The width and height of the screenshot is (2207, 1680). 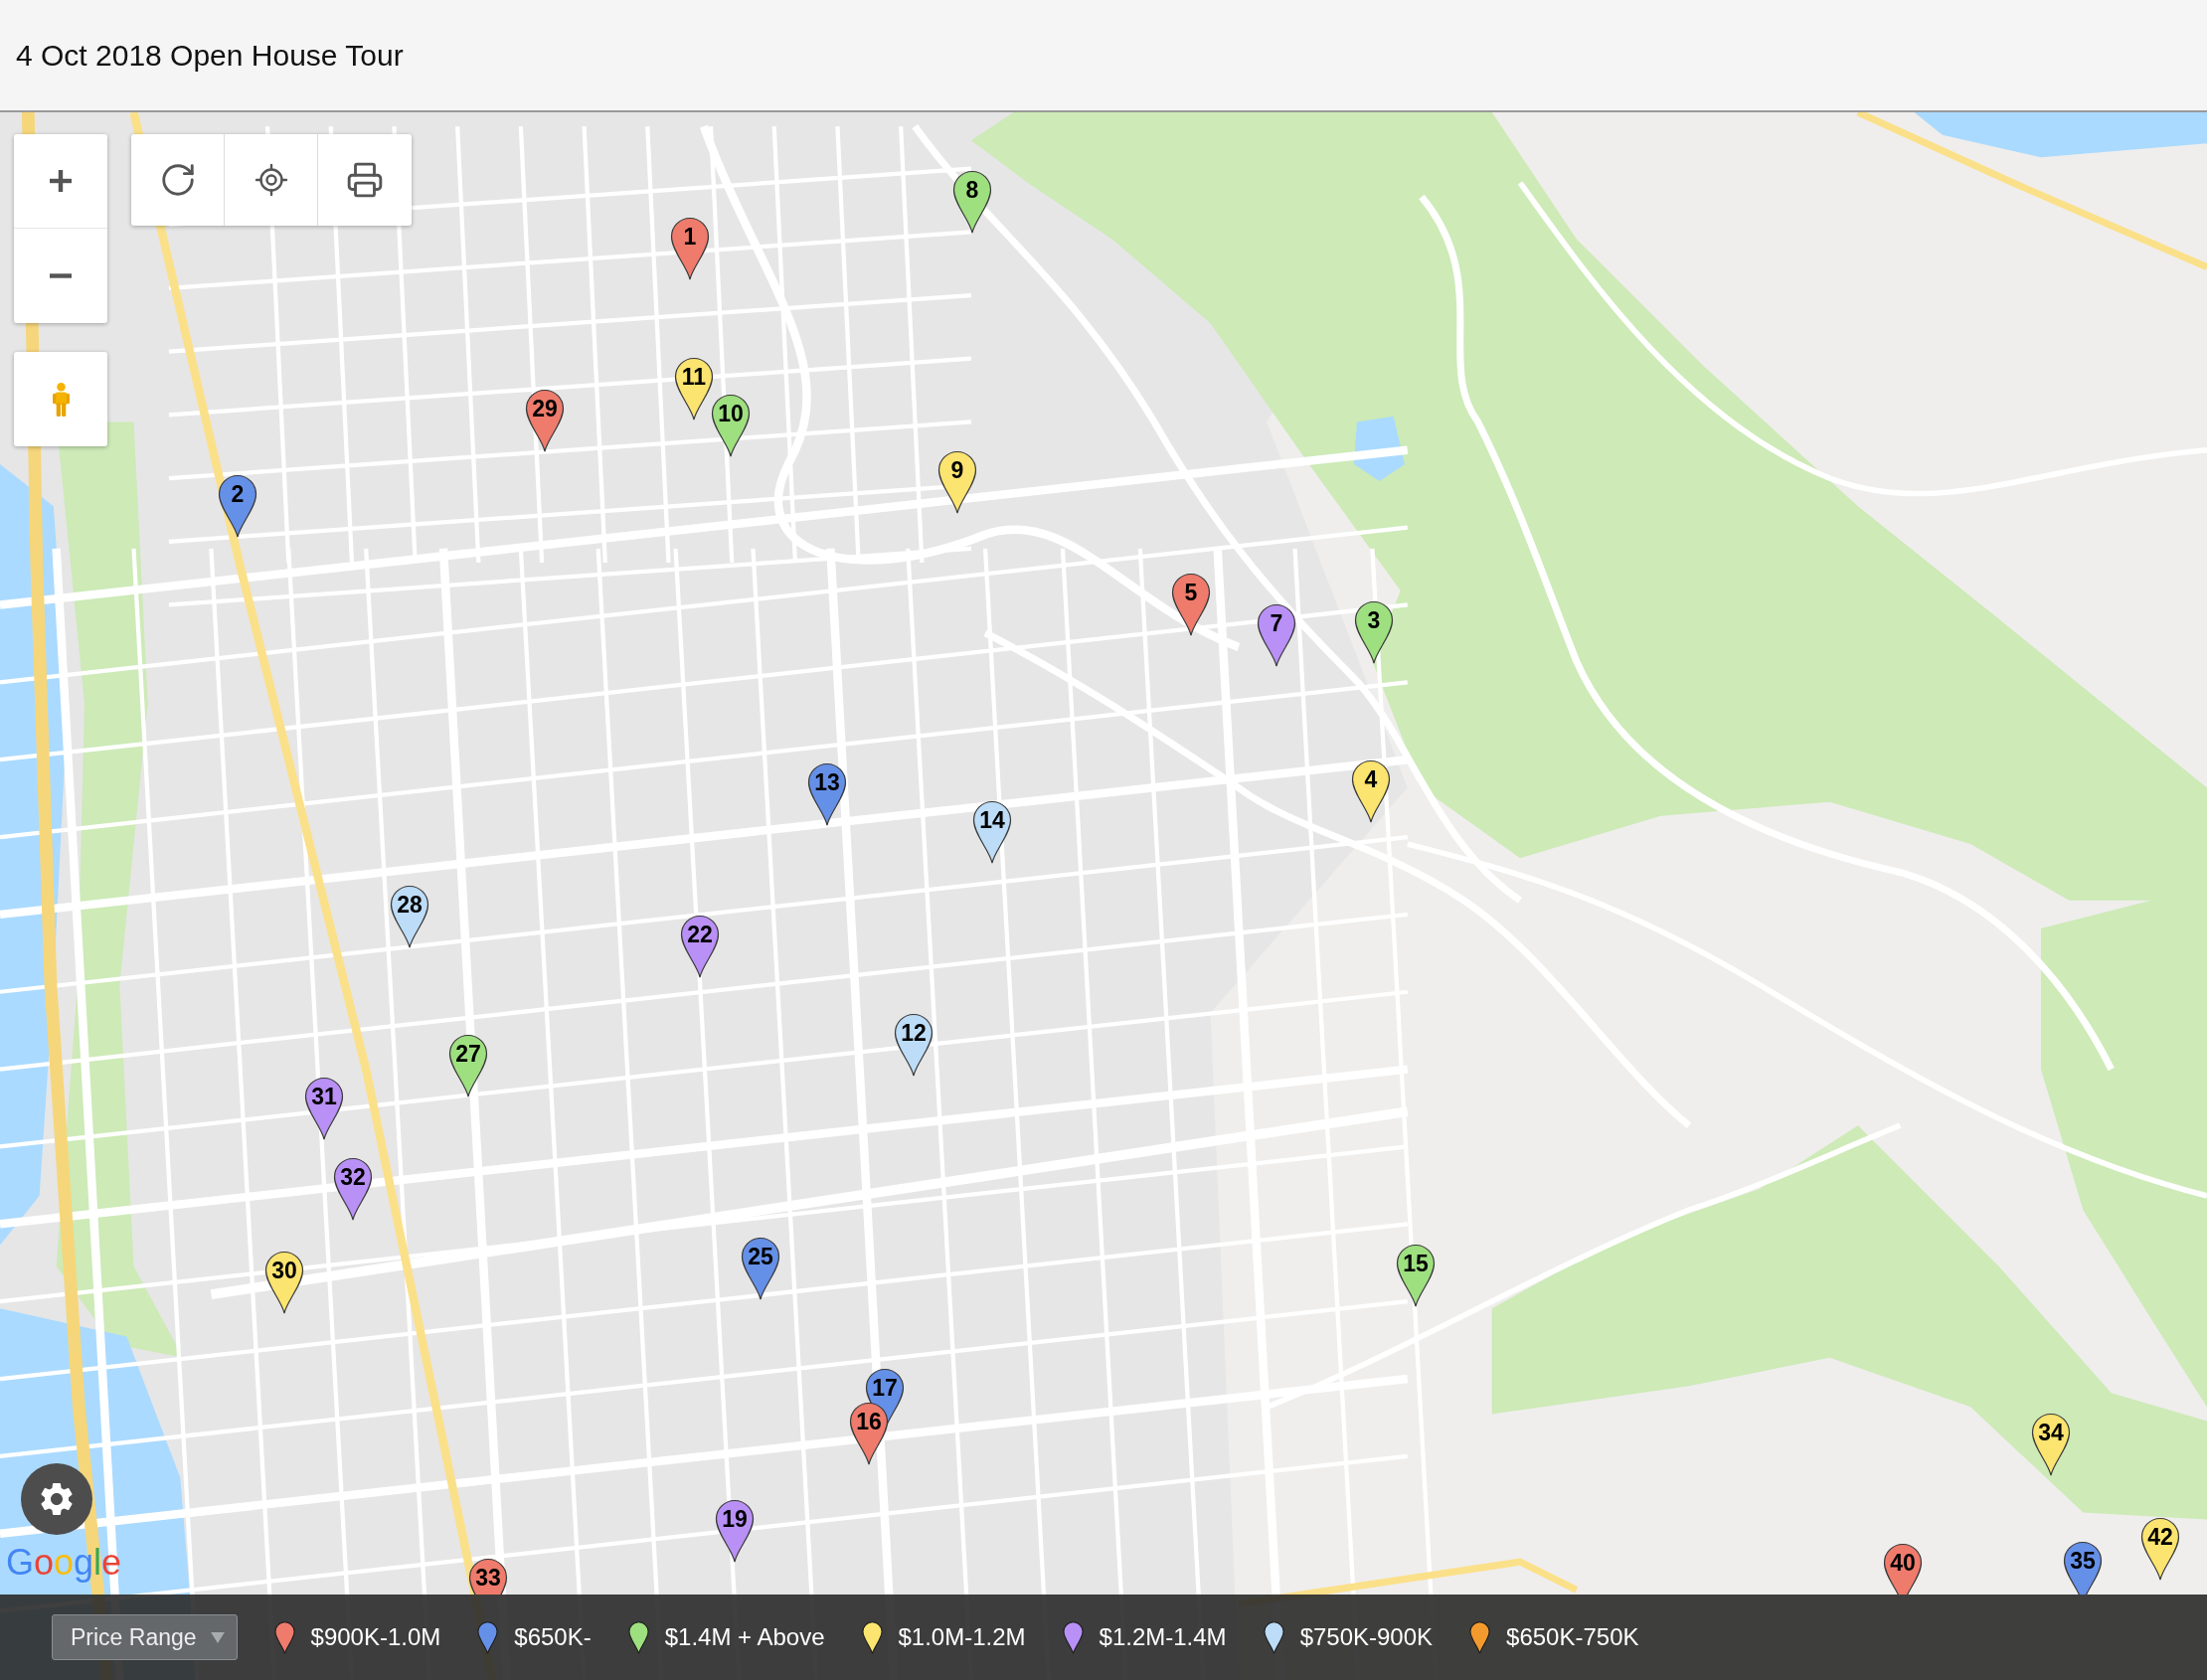 What do you see at coordinates (1374, 632) in the screenshot?
I see `map-marker: 3` at bounding box center [1374, 632].